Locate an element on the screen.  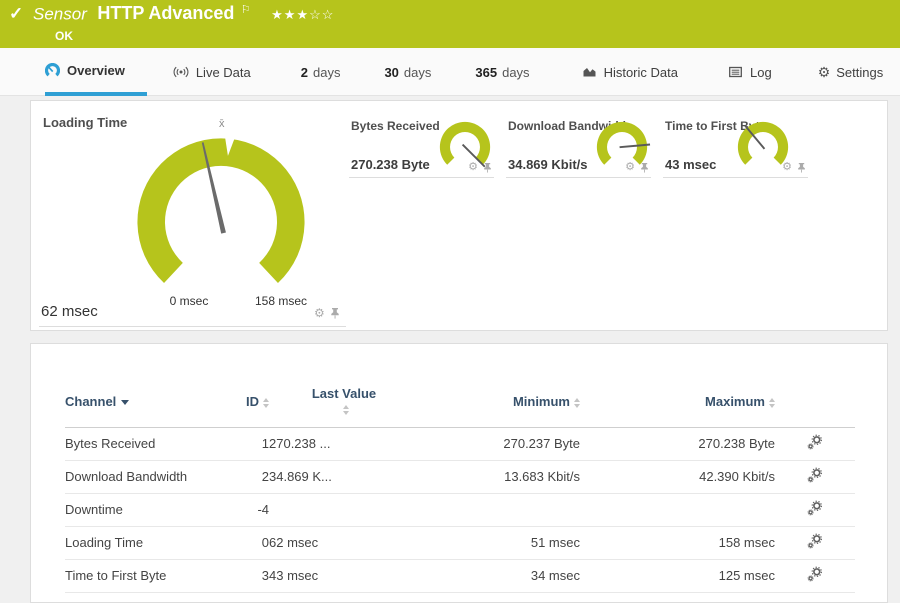
tab-historic-data: Historic Data is located at coordinates (630, 72).